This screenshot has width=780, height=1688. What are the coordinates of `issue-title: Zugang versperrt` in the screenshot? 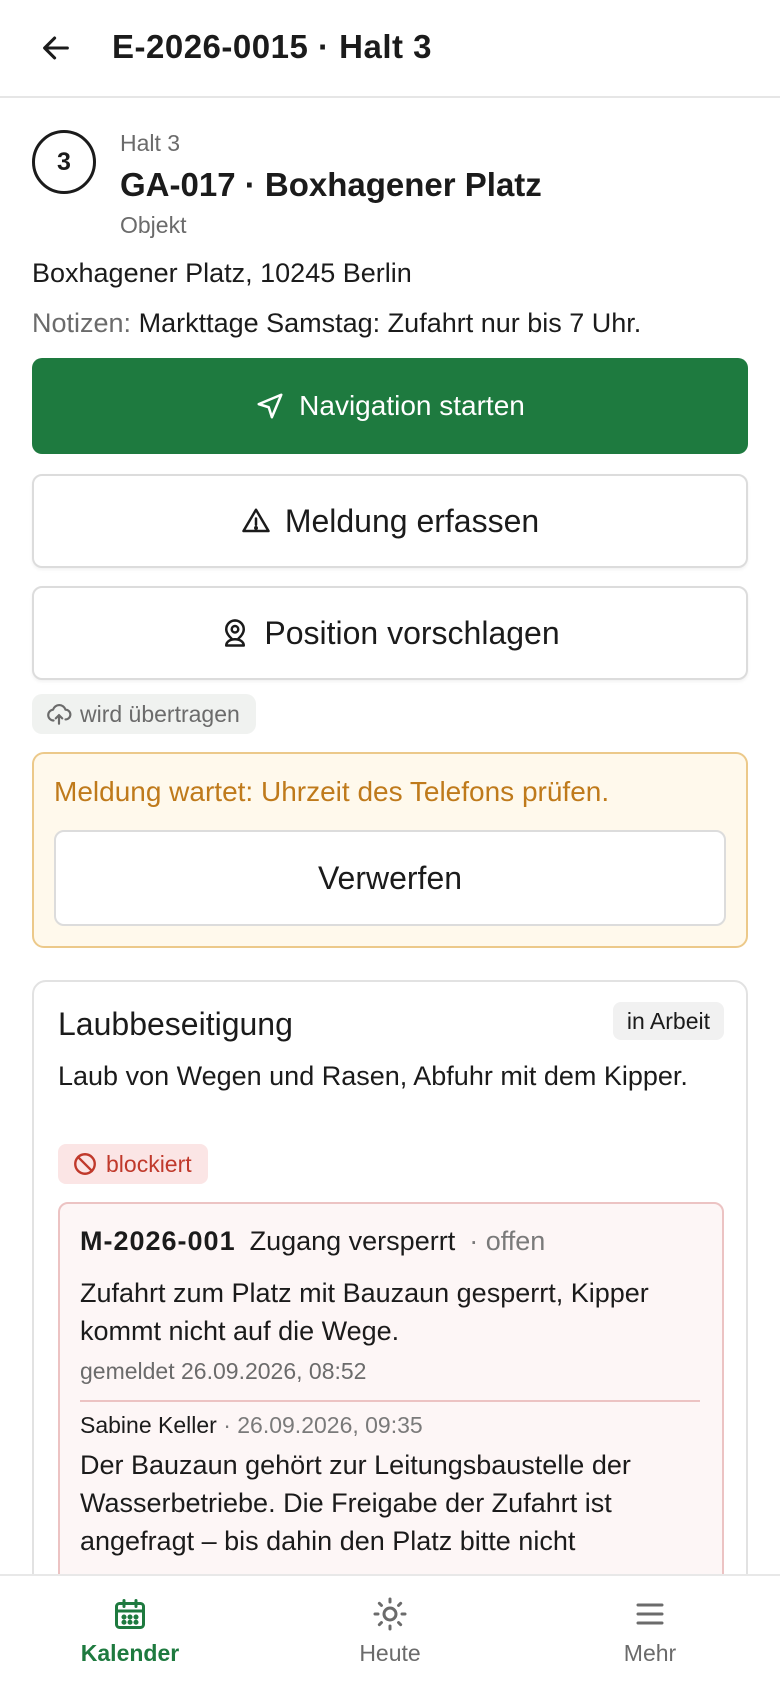 It's located at (352, 1241).